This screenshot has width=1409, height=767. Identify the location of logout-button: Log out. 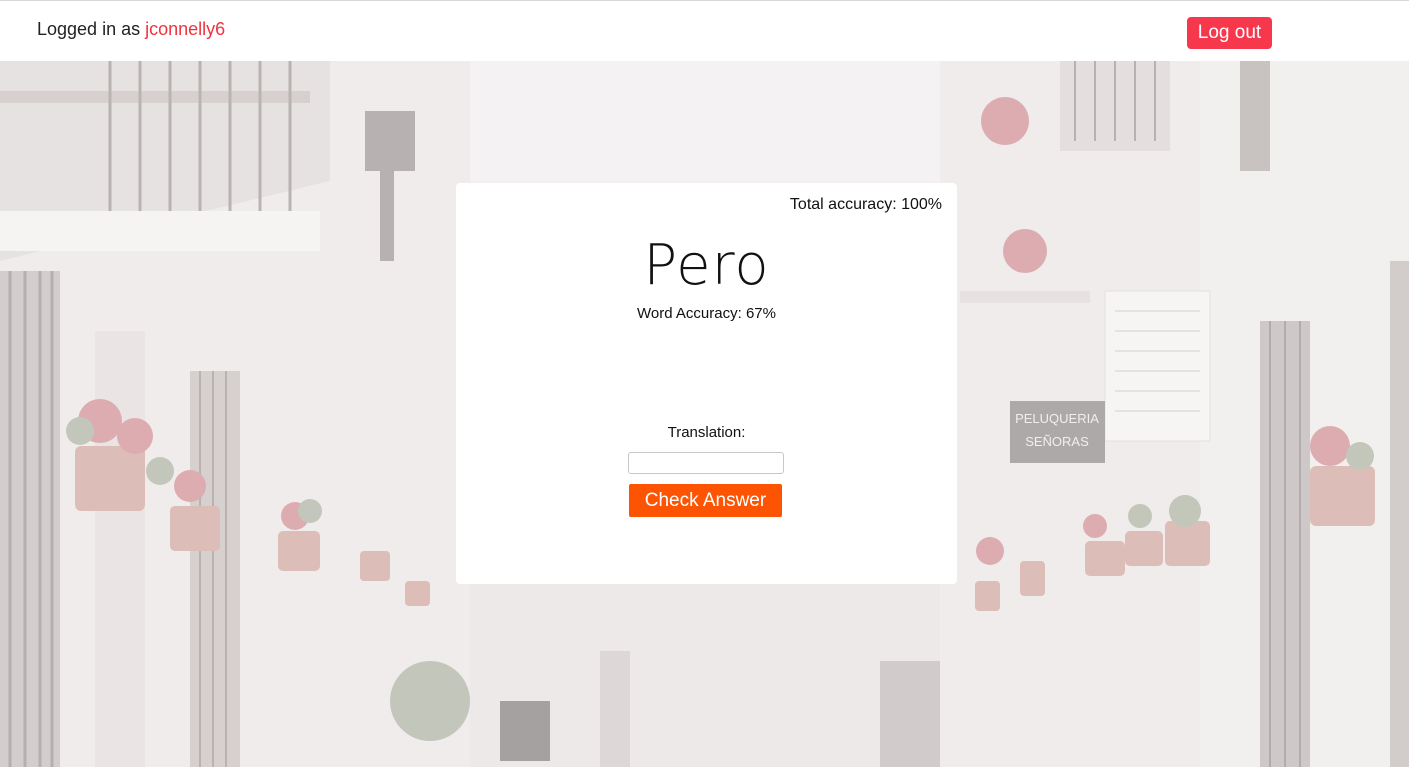
(1229, 33).